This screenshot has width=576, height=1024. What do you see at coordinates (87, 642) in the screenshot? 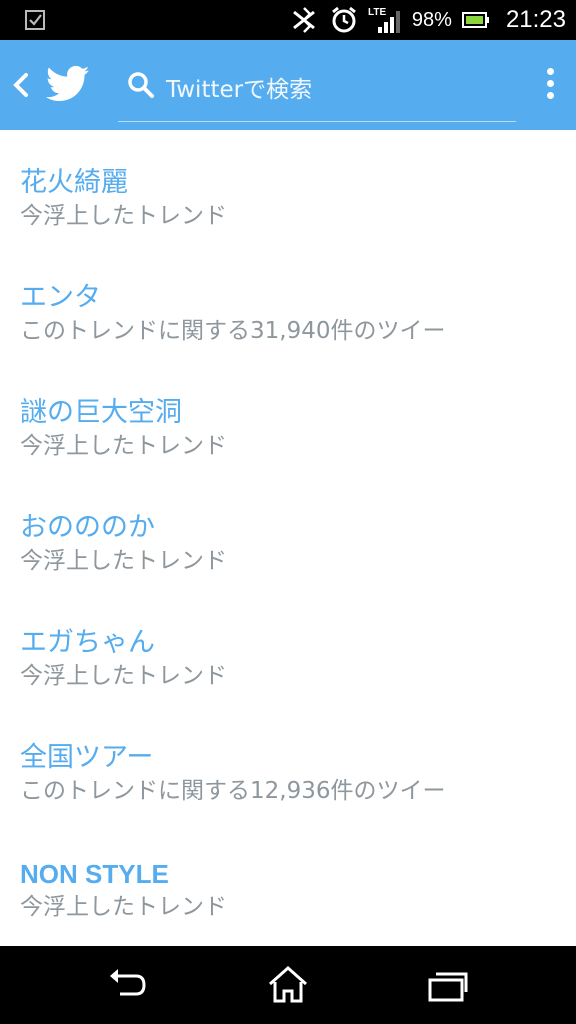
I see `trend-name: エガちゃん` at bounding box center [87, 642].